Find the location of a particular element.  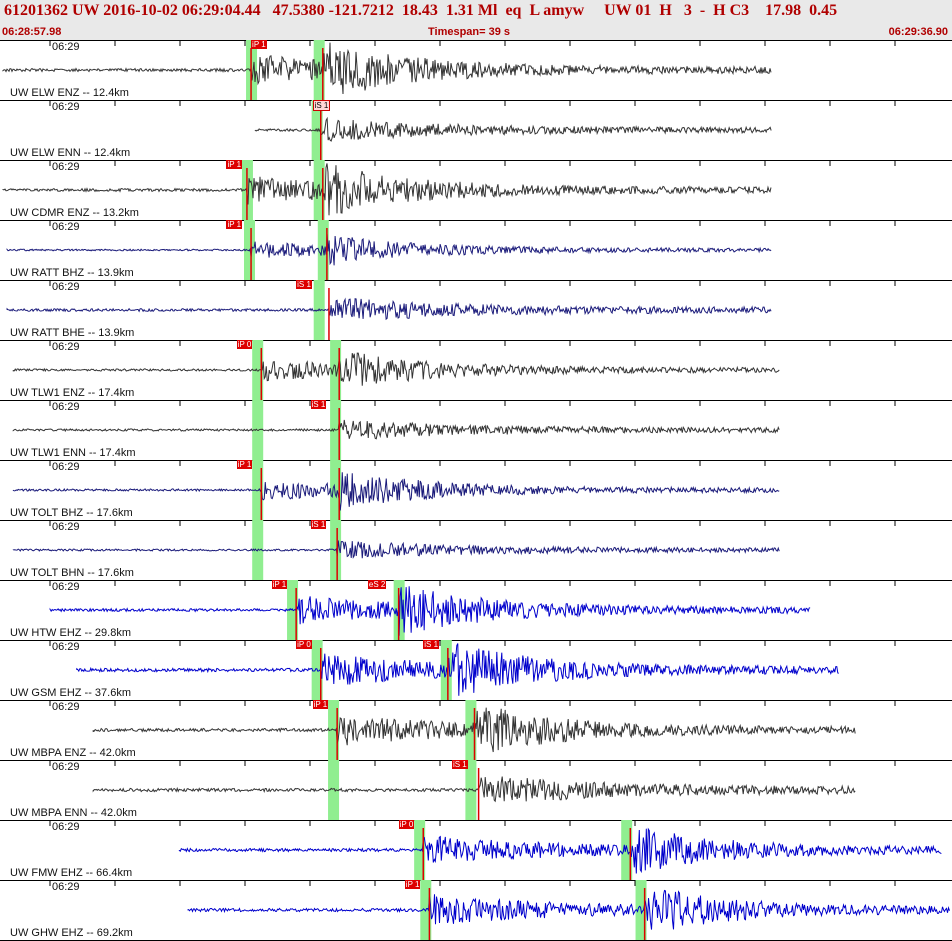

channel-panel: 06:29 iS 1 UW RATT BHE -- 13.9km is located at coordinates (476, 310).